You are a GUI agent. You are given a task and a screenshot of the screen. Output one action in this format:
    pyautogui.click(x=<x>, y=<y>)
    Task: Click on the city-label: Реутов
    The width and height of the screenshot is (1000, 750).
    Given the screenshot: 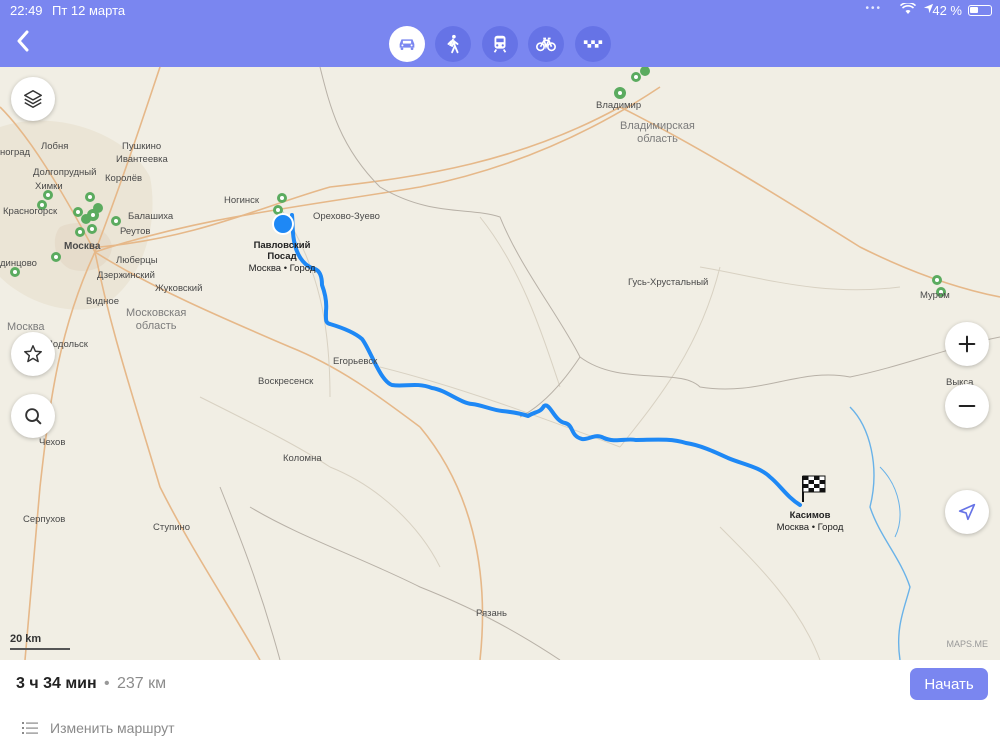 What is the action you would take?
    pyautogui.click(x=135, y=231)
    